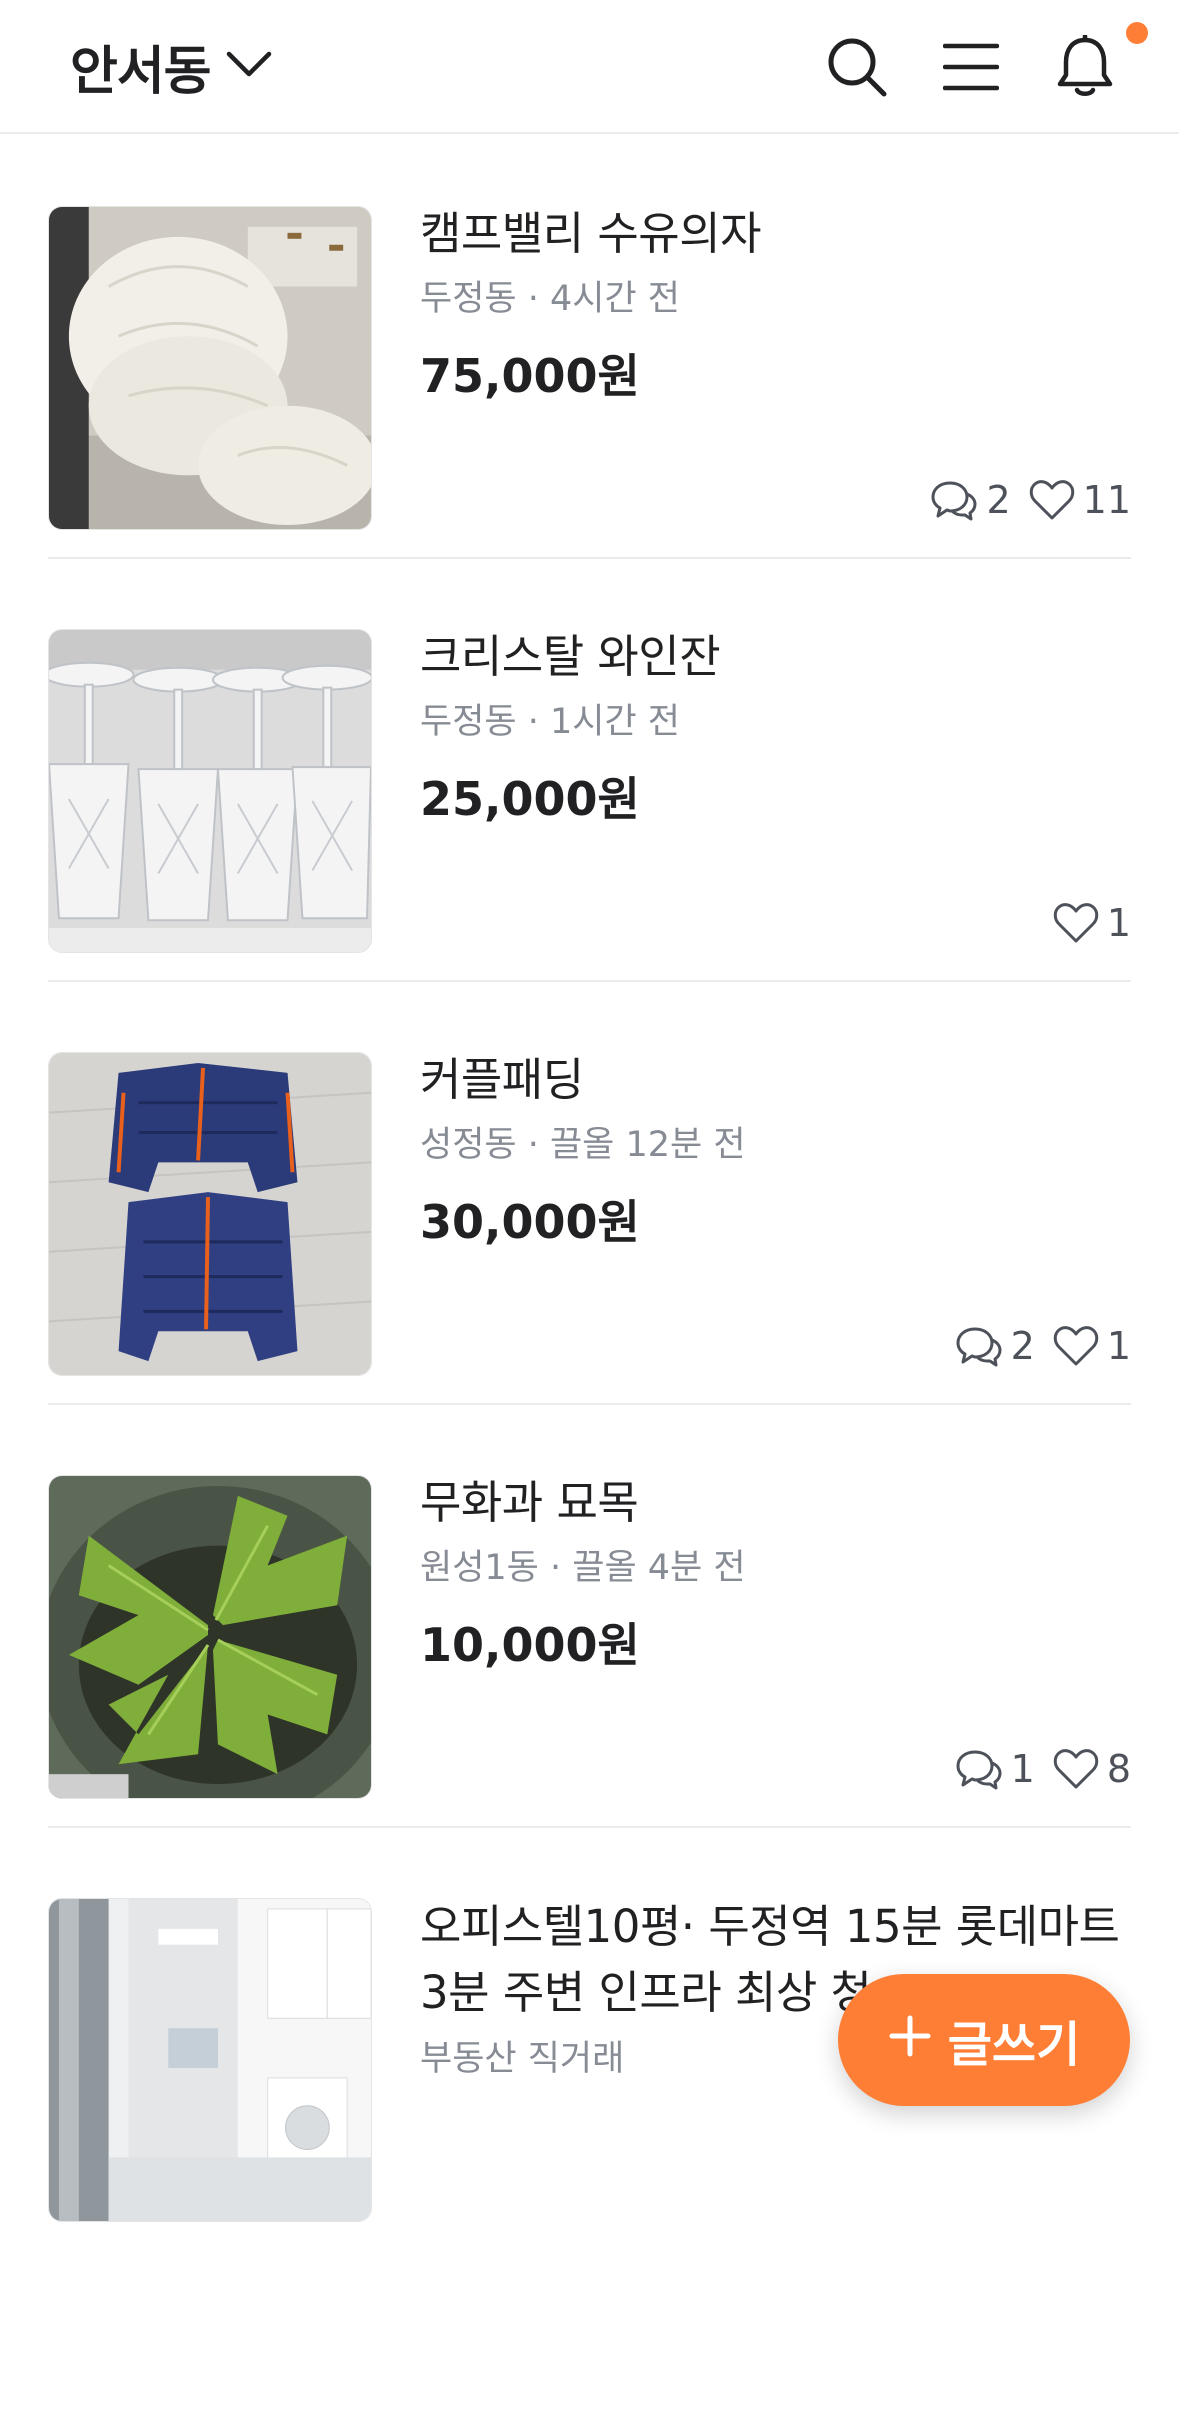 This screenshot has height=2428, width=1179. Describe the element at coordinates (775, 1573) in the screenshot. I see `item-info: 무화과 묘목 원성1동 · 끌올 4분 전 10,000원` at that location.